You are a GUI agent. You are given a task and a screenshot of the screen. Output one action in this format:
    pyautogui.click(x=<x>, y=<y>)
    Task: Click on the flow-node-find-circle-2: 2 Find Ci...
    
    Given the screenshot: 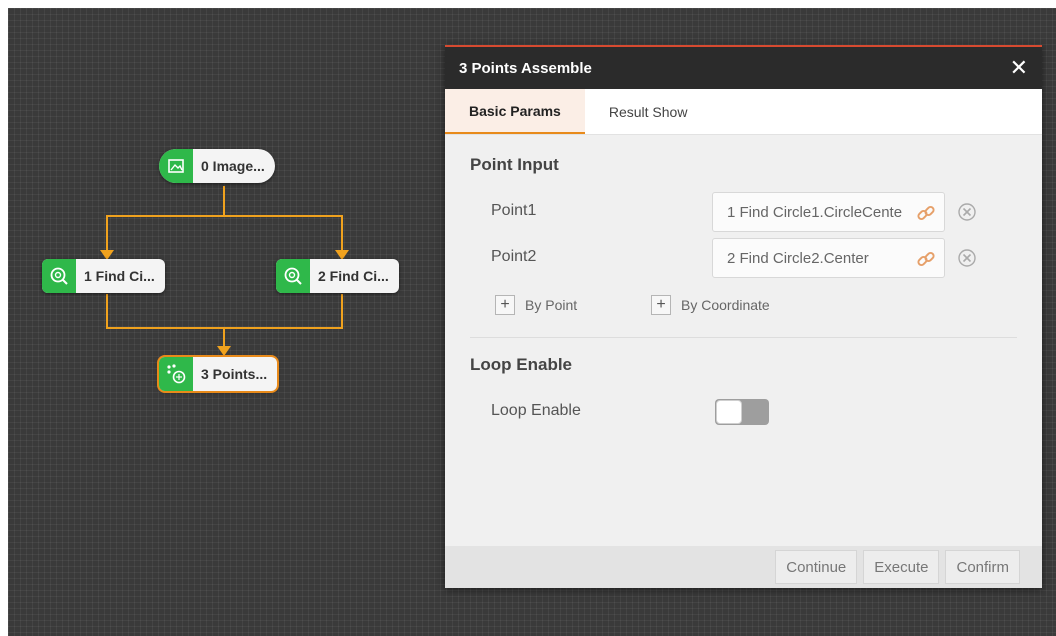 What is the action you would take?
    pyautogui.click(x=337, y=276)
    